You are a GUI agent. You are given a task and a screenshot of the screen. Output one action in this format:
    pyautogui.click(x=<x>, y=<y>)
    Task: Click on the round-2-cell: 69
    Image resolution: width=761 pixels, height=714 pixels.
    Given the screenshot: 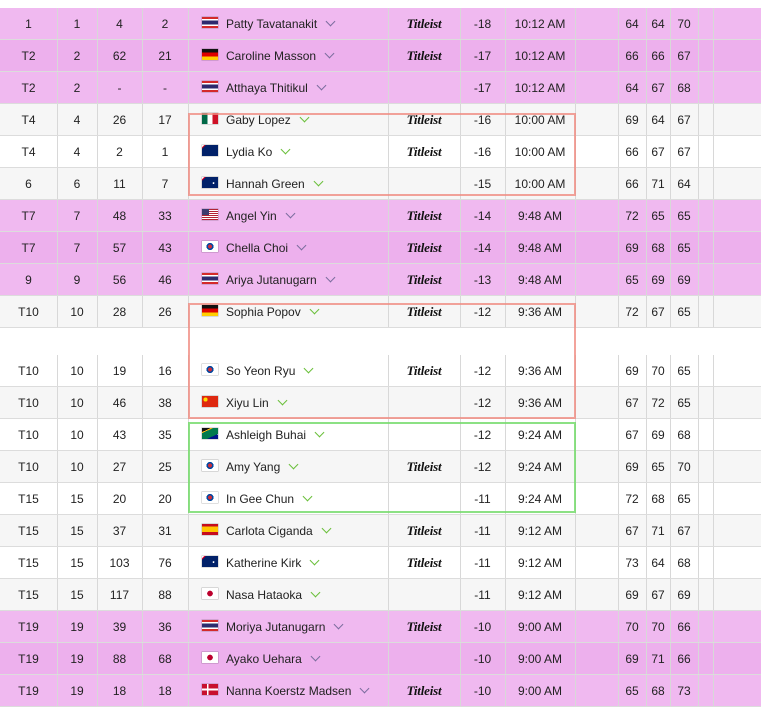 What is the action you would take?
    pyautogui.click(x=658, y=280)
    